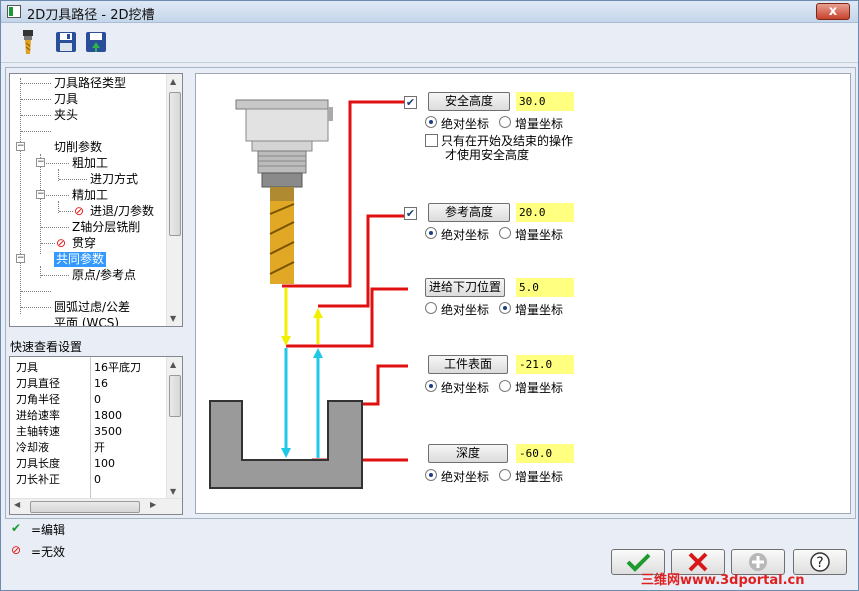  What do you see at coordinates (14, 11) in the screenshot?
I see `app-icon` at bounding box center [14, 11].